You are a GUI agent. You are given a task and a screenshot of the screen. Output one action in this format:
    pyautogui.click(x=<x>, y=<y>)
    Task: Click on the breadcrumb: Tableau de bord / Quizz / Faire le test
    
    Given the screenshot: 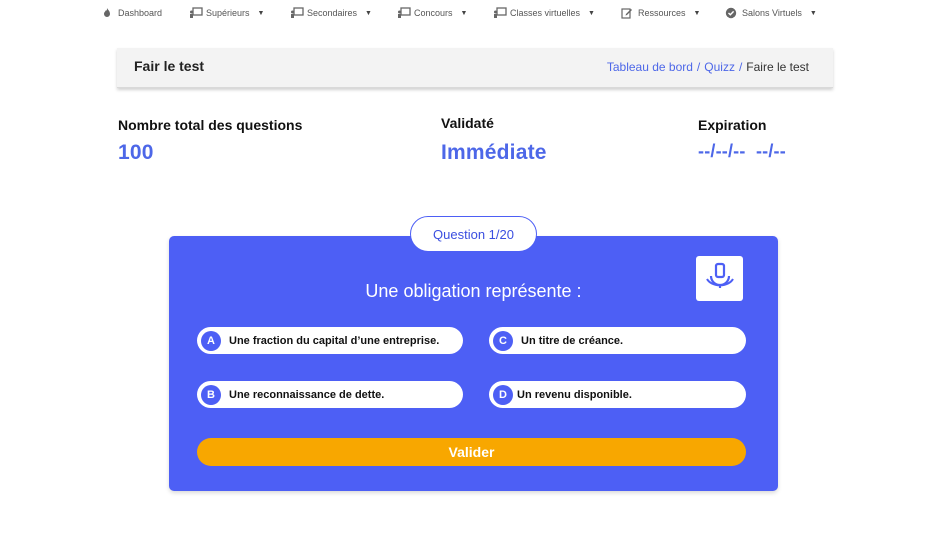 What is the action you would take?
    pyautogui.click(x=708, y=67)
    